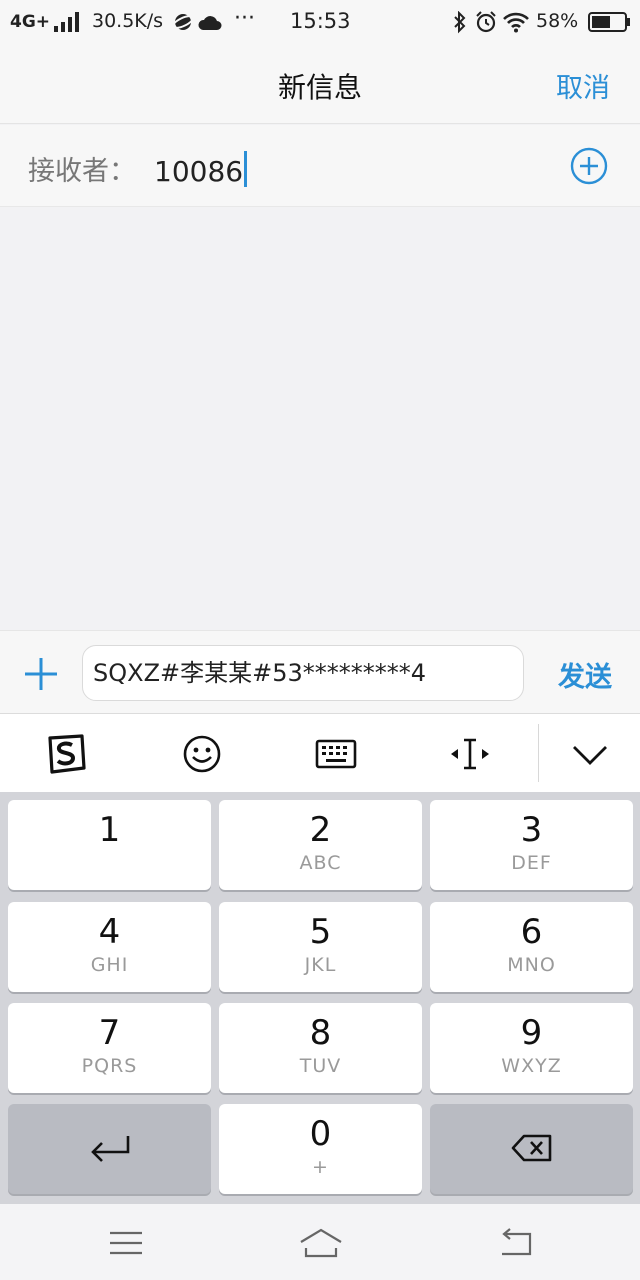 This screenshot has height=1280, width=640. I want to click on more-indicator: ···, so click(244, 18).